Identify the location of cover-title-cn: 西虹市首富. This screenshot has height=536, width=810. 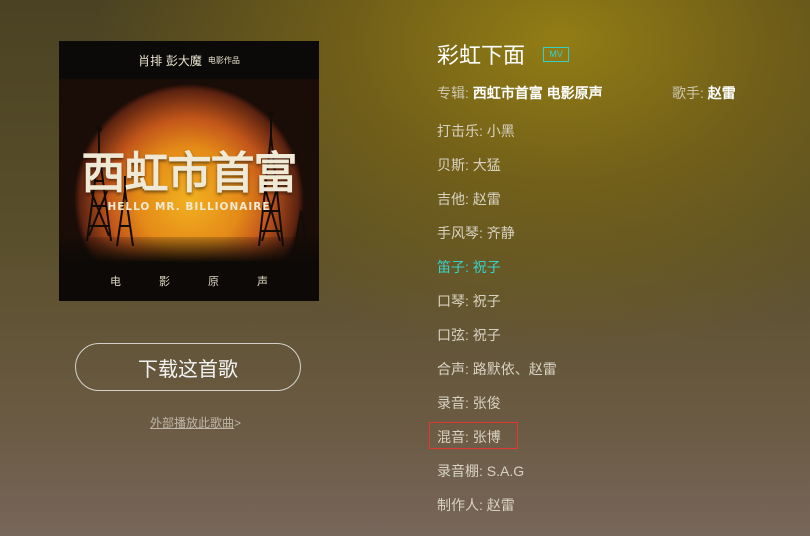
(189, 173).